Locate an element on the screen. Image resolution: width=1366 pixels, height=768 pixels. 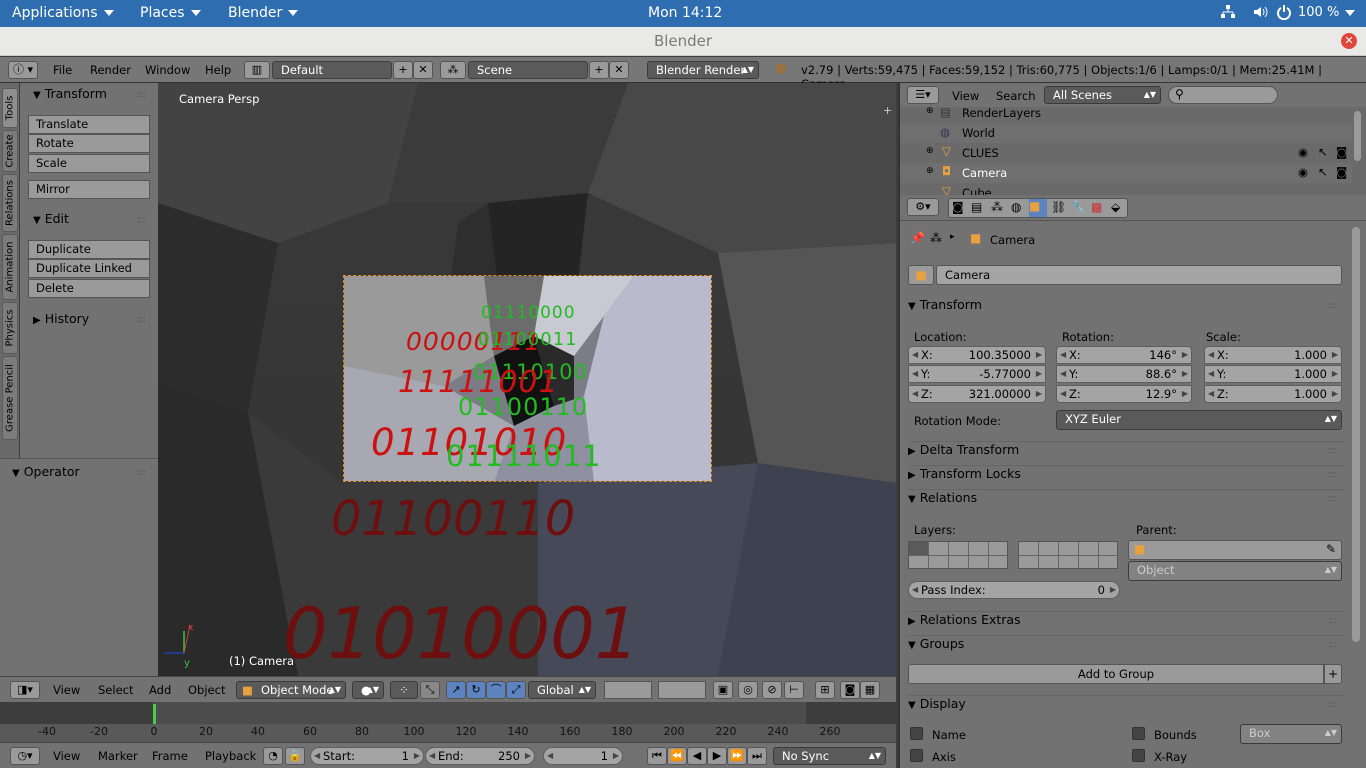
snap-target-icon: ⊢ is located at coordinates (794, 690).